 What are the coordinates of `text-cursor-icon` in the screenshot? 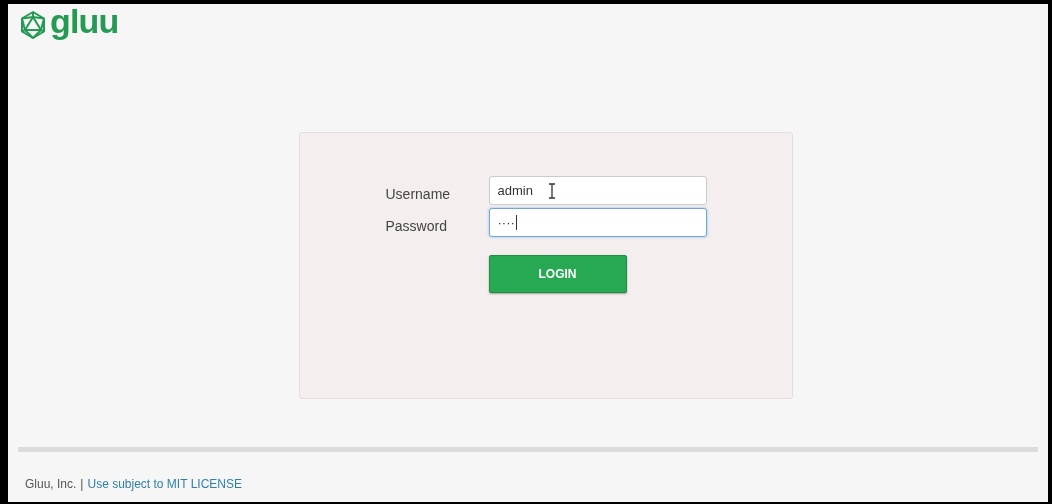 It's located at (551, 190).